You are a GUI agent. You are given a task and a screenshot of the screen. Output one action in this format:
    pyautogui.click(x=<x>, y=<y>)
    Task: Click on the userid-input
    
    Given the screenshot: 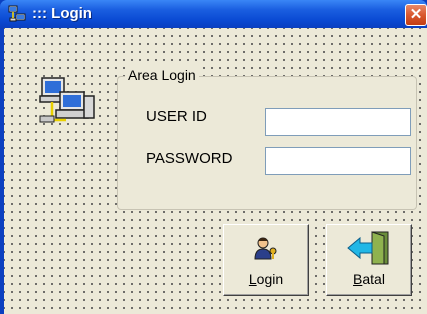 What is the action you would take?
    pyautogui.click(x=338, y=122)
    